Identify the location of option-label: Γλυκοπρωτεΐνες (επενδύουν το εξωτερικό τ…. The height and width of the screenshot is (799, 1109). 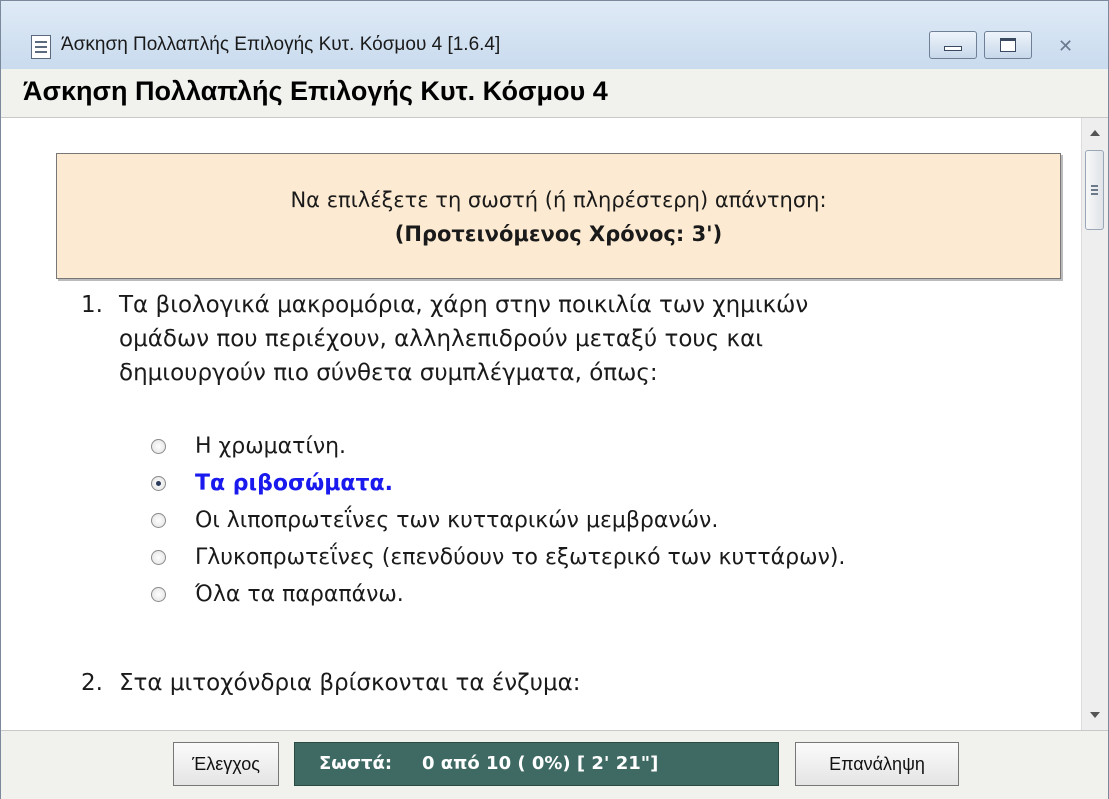
(520, 557).